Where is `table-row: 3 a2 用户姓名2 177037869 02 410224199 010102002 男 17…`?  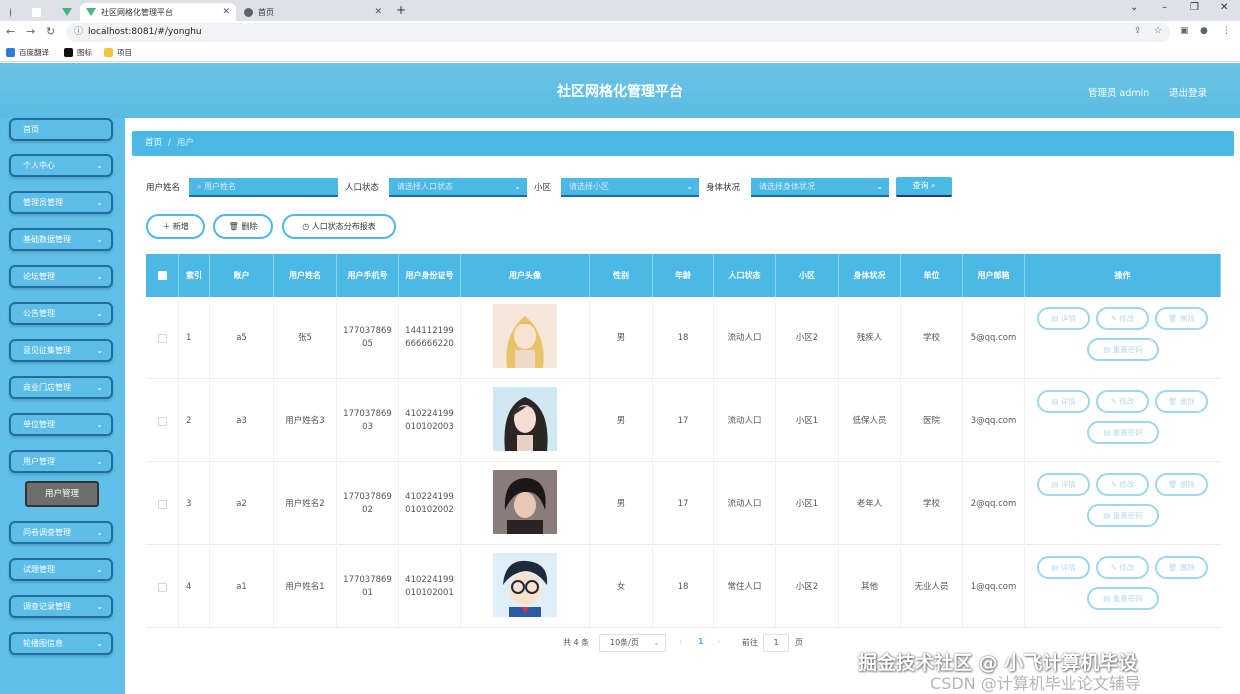 table-row: 3 a2 用户姓名2 177037869 02 410224199 010102002 男 17… is located at coordinates (683, 504).